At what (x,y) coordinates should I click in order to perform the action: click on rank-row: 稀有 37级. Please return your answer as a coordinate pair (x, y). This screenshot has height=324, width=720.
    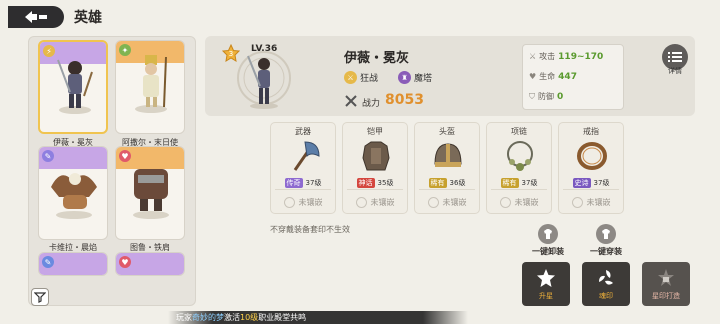
    Looking at the image, I should click on (519, 183).